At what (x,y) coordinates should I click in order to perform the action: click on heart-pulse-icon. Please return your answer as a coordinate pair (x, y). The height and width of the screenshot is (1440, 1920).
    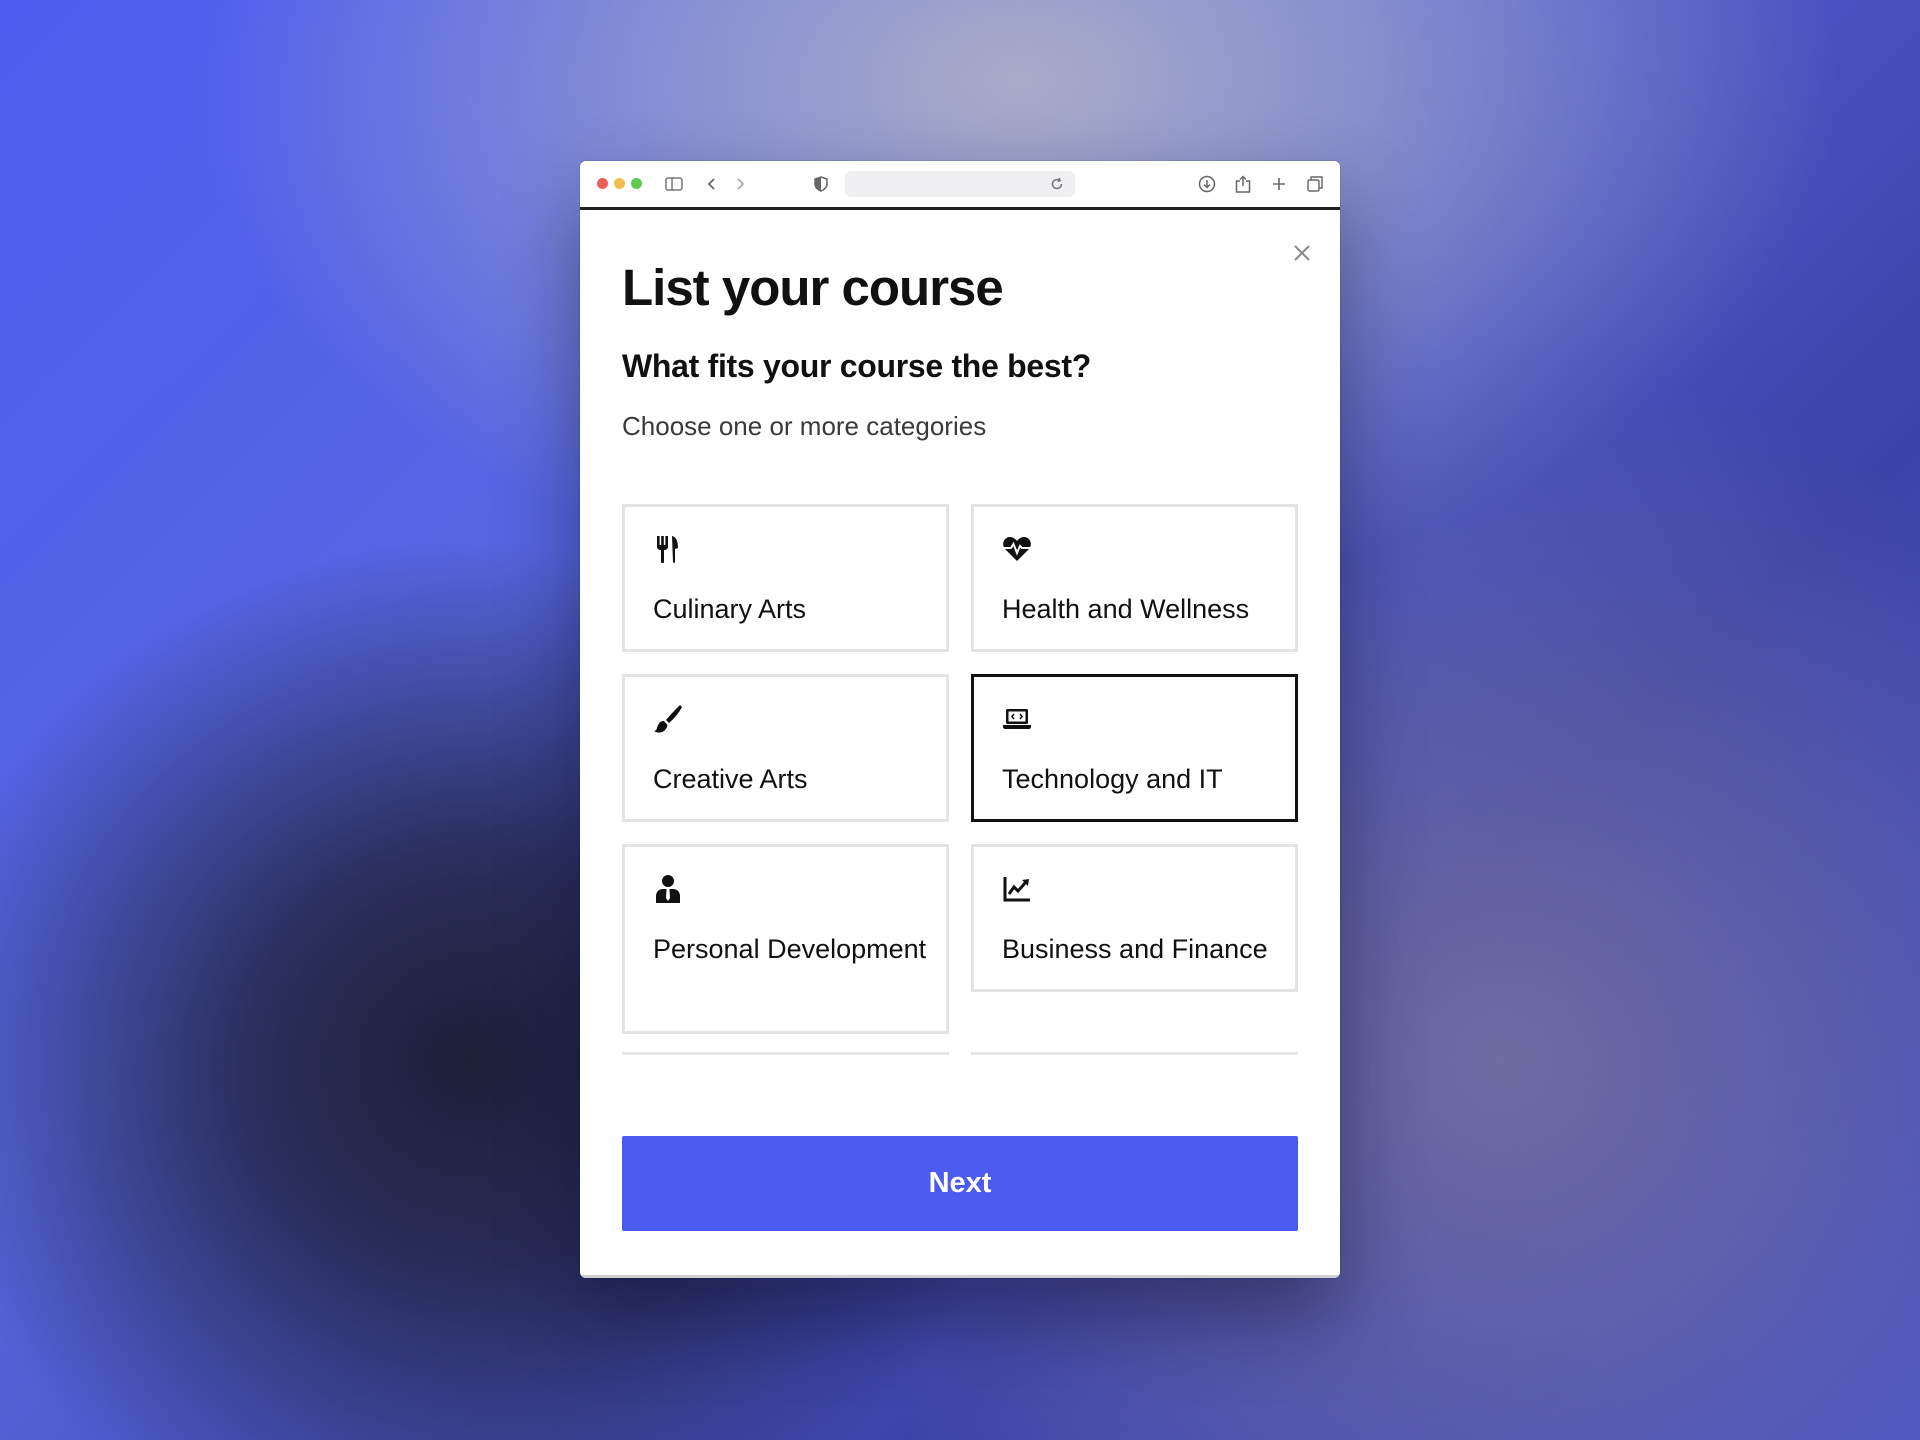
    Looking at the image, I should click on (1017, 549).